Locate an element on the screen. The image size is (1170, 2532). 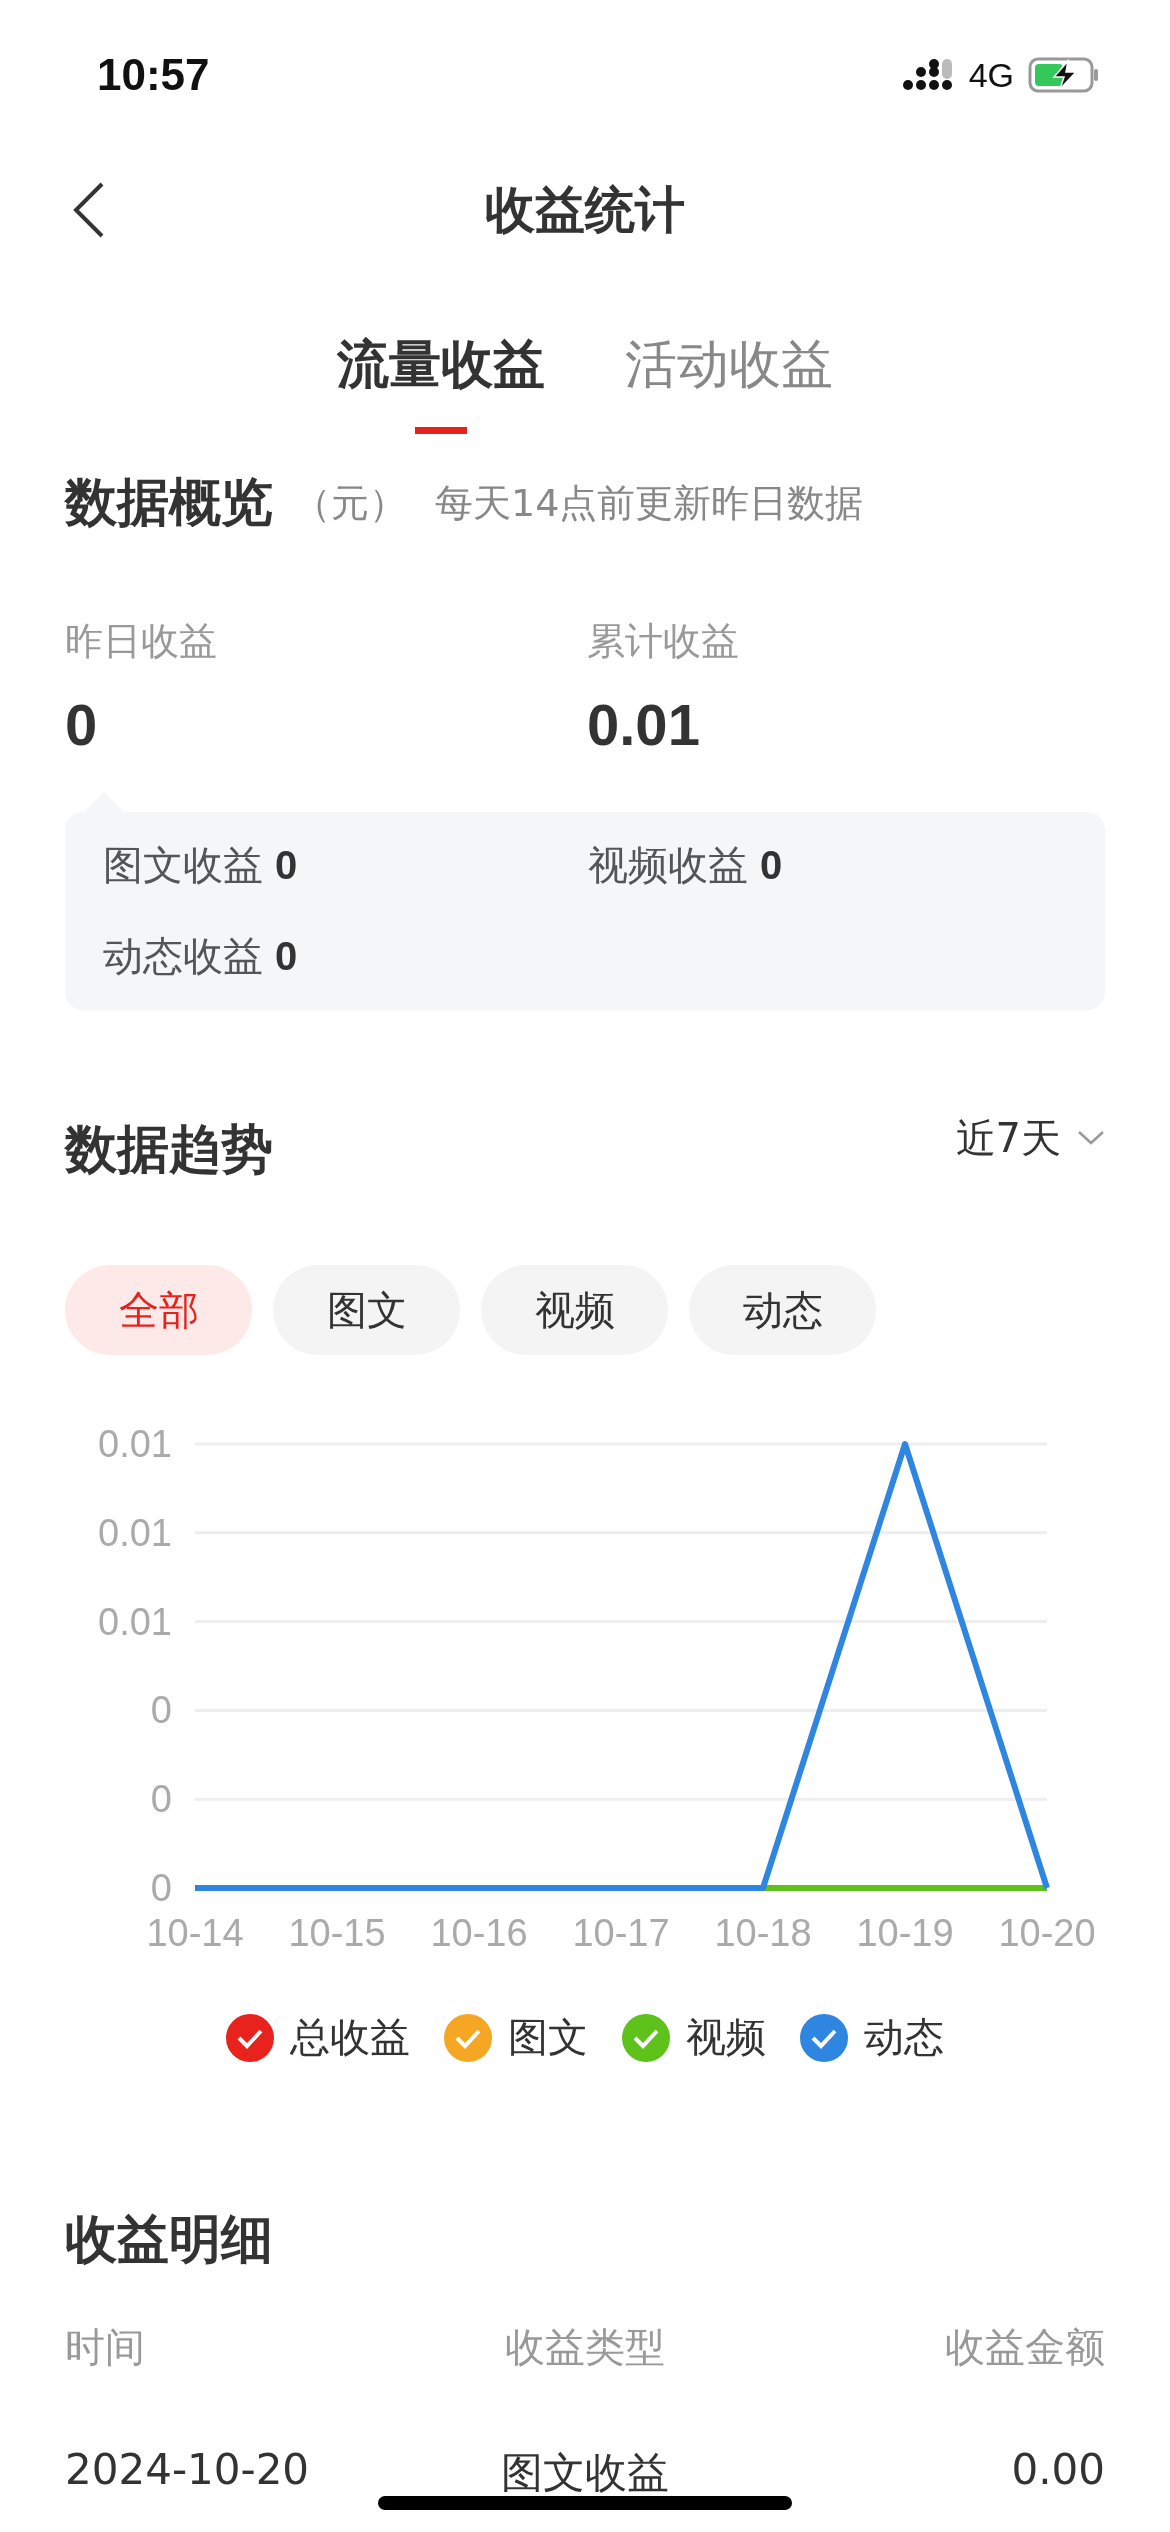
x-tick-label: 10-19 is located at coordinates (905, 1933).